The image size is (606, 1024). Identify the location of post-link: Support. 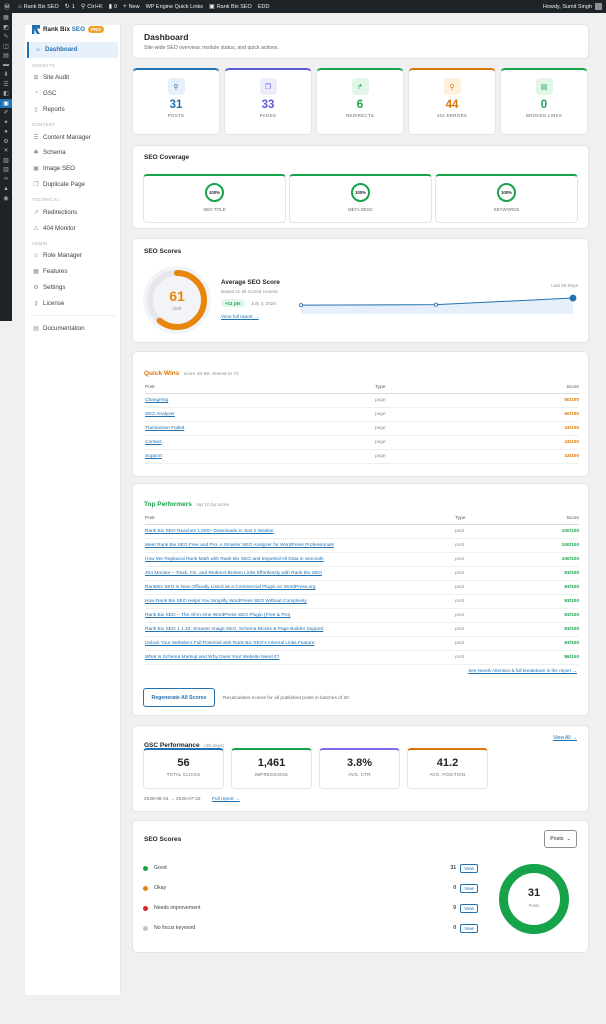
(260, 456).